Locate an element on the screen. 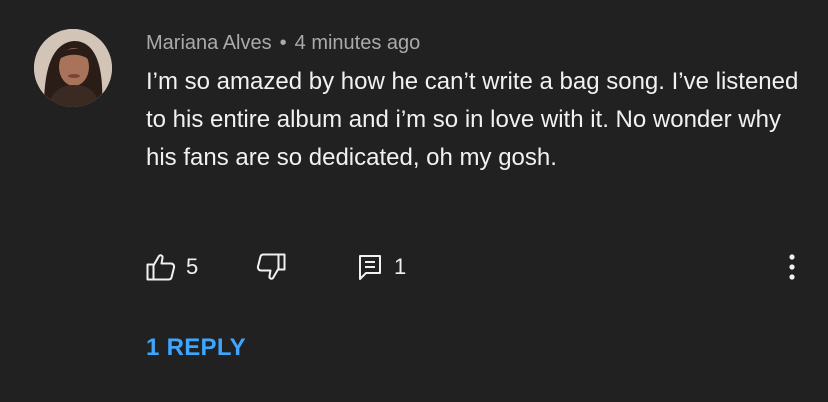  thumbs-down-icon is located at coordinates (271, 267).